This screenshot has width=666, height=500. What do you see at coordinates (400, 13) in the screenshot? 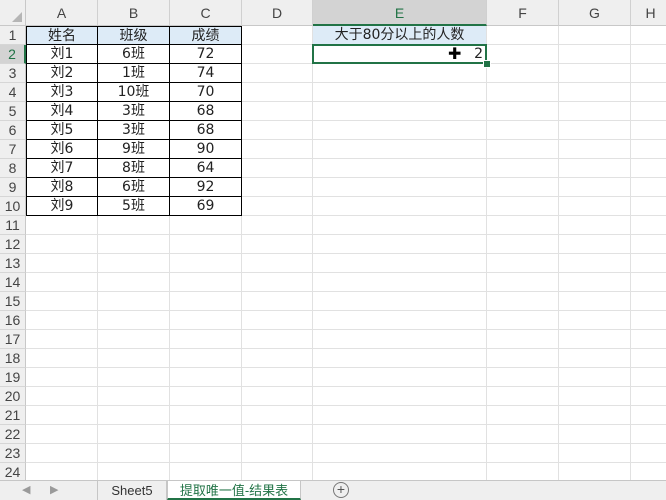
I see `column-header-e: E` at bounding box center [400, 13].